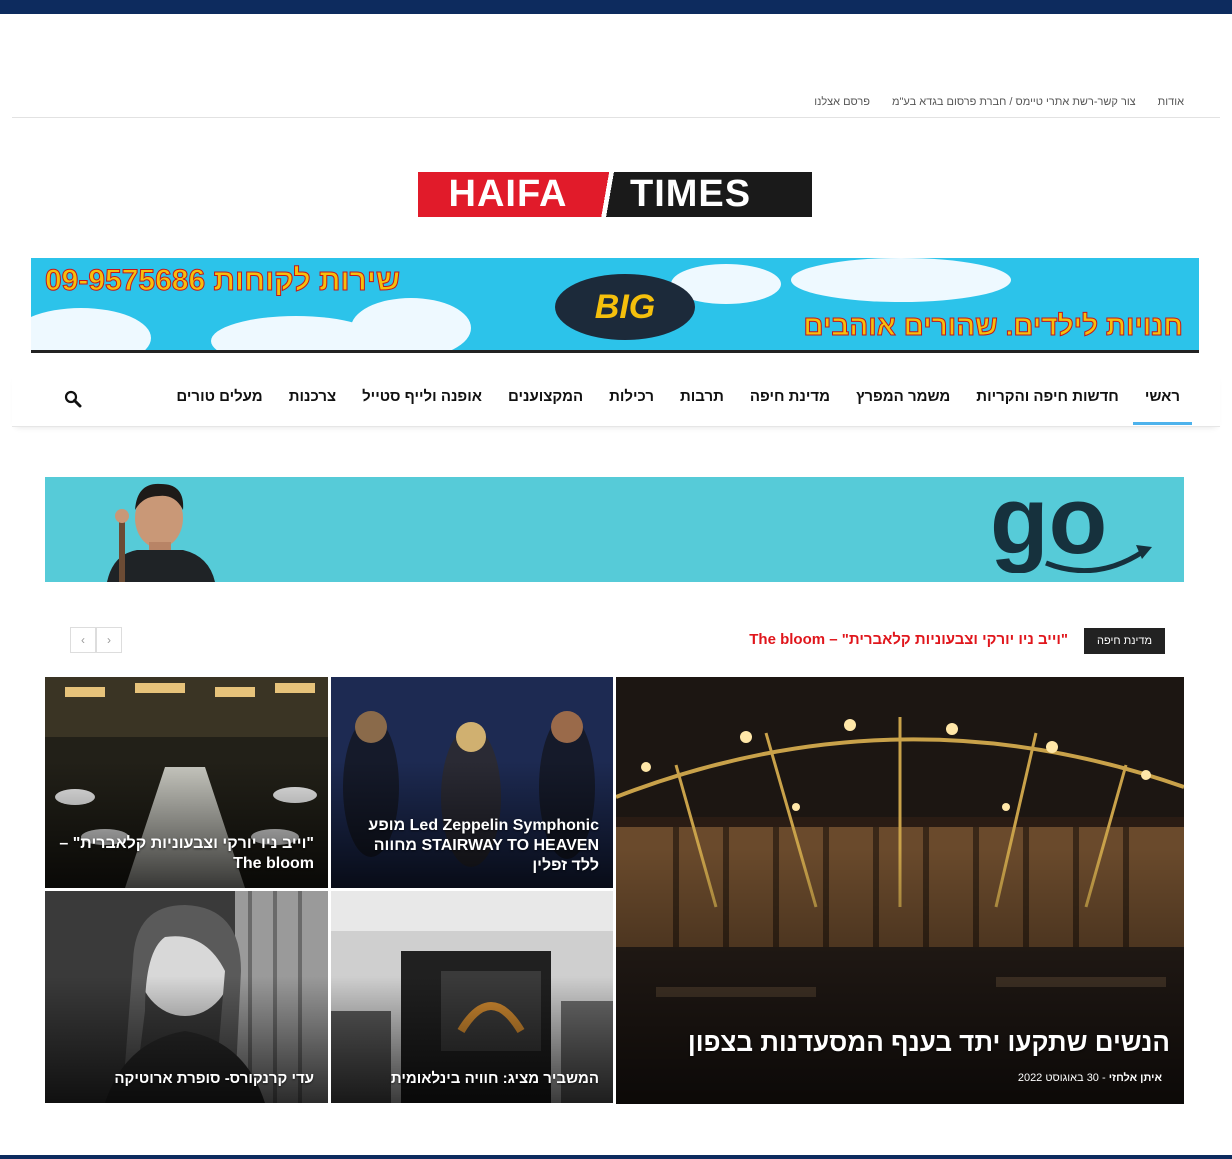 Image resolution: width=1232 pixels, height=1159 pixels. I want to click on nav-item-medinat-haifa: מדינת חיפה, so click(790, 406).